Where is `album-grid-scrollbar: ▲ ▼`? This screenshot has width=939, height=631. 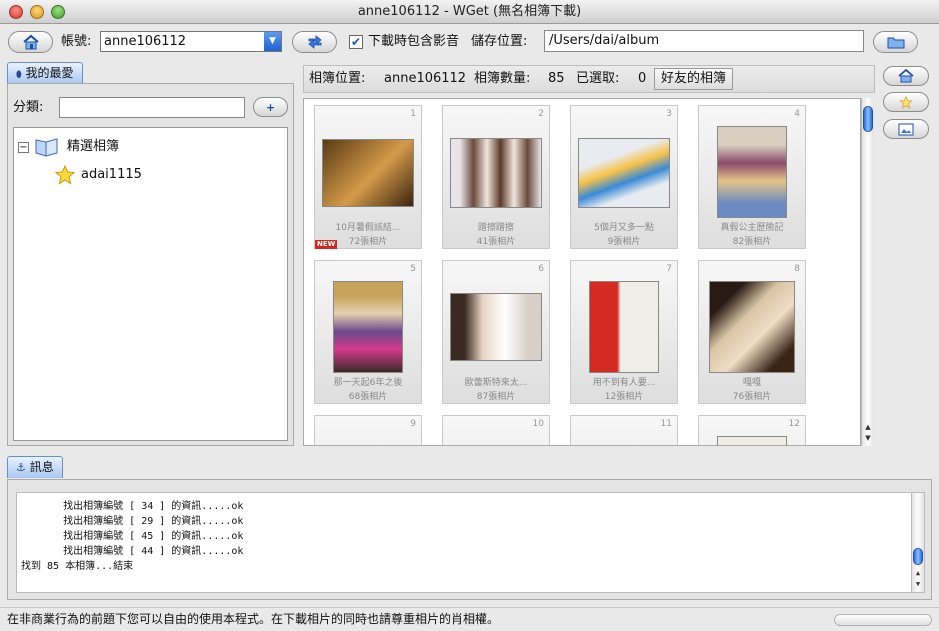
album-grid-scrollbar: ▲ ▼ is located at coordinates (867, 272).